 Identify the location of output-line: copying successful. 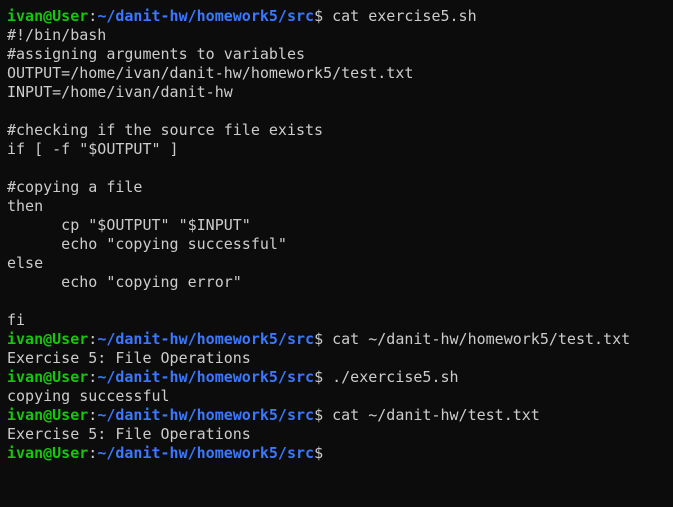
(88, 396).